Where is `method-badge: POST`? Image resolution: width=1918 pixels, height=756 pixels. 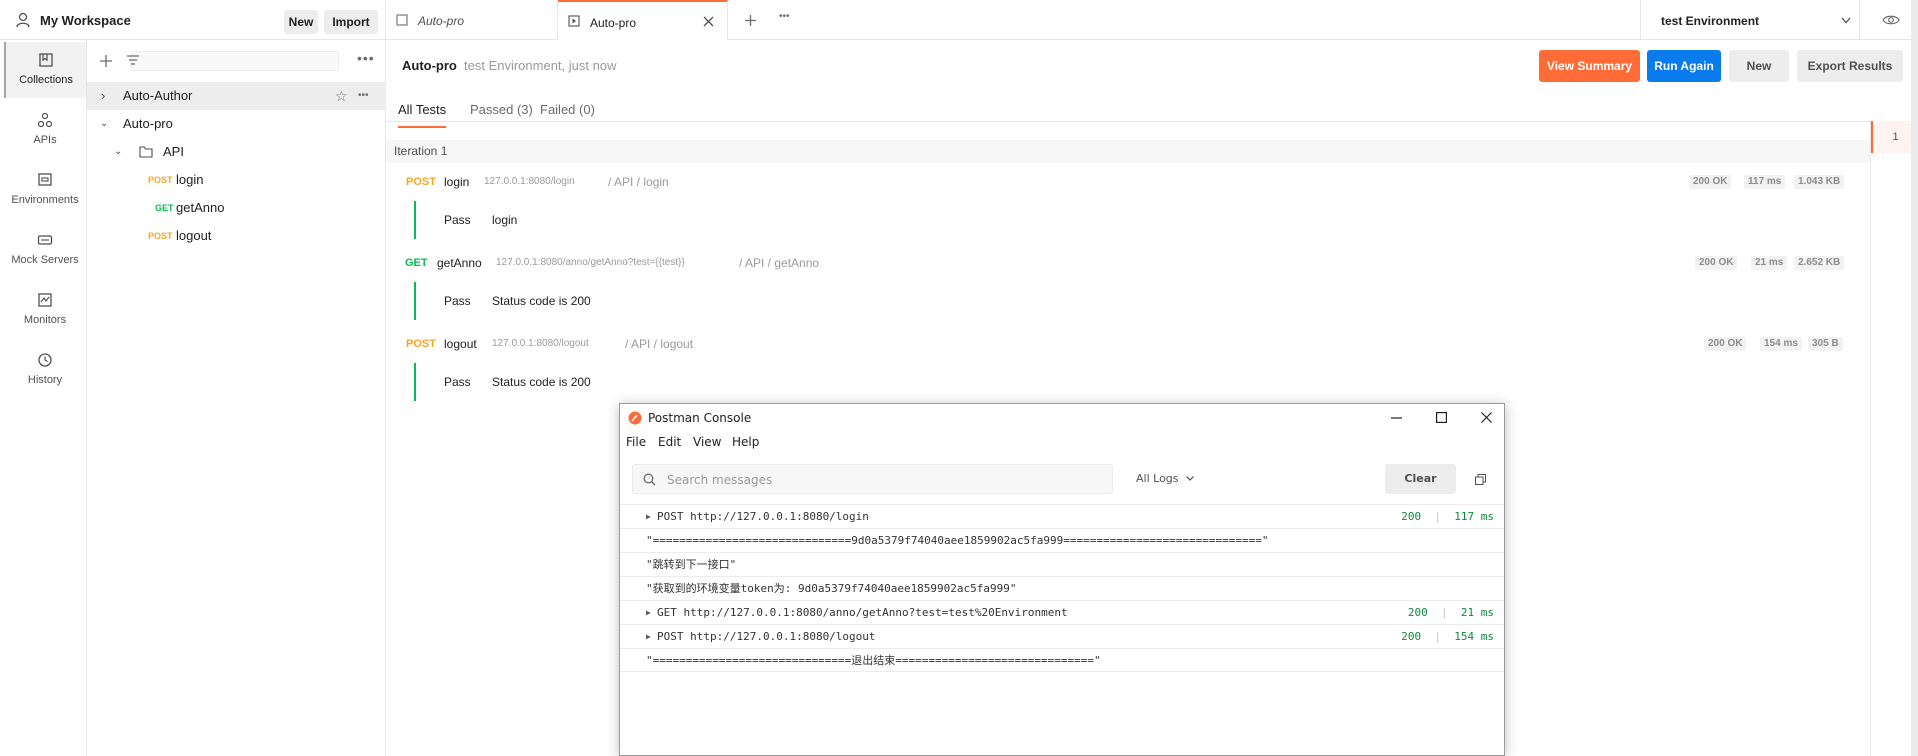
method-badge: POST is located at coordinates (421, 182).